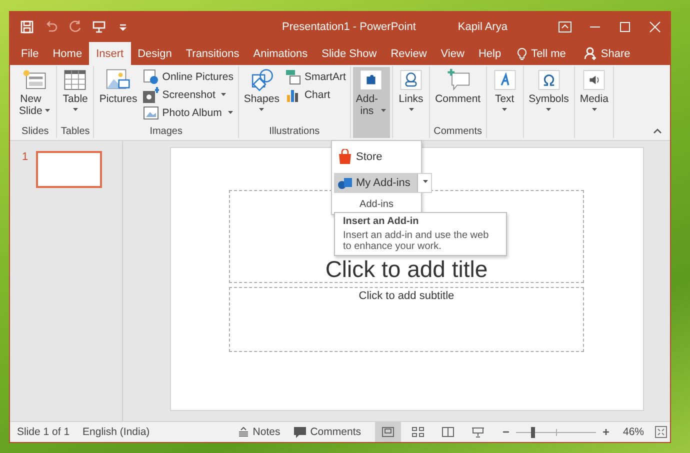 This screenshot has height=453, width=690. What do you see at coordinates (594, 80) in the screenshot?
I see `speaker-icon` at bounding box center [594, 80].